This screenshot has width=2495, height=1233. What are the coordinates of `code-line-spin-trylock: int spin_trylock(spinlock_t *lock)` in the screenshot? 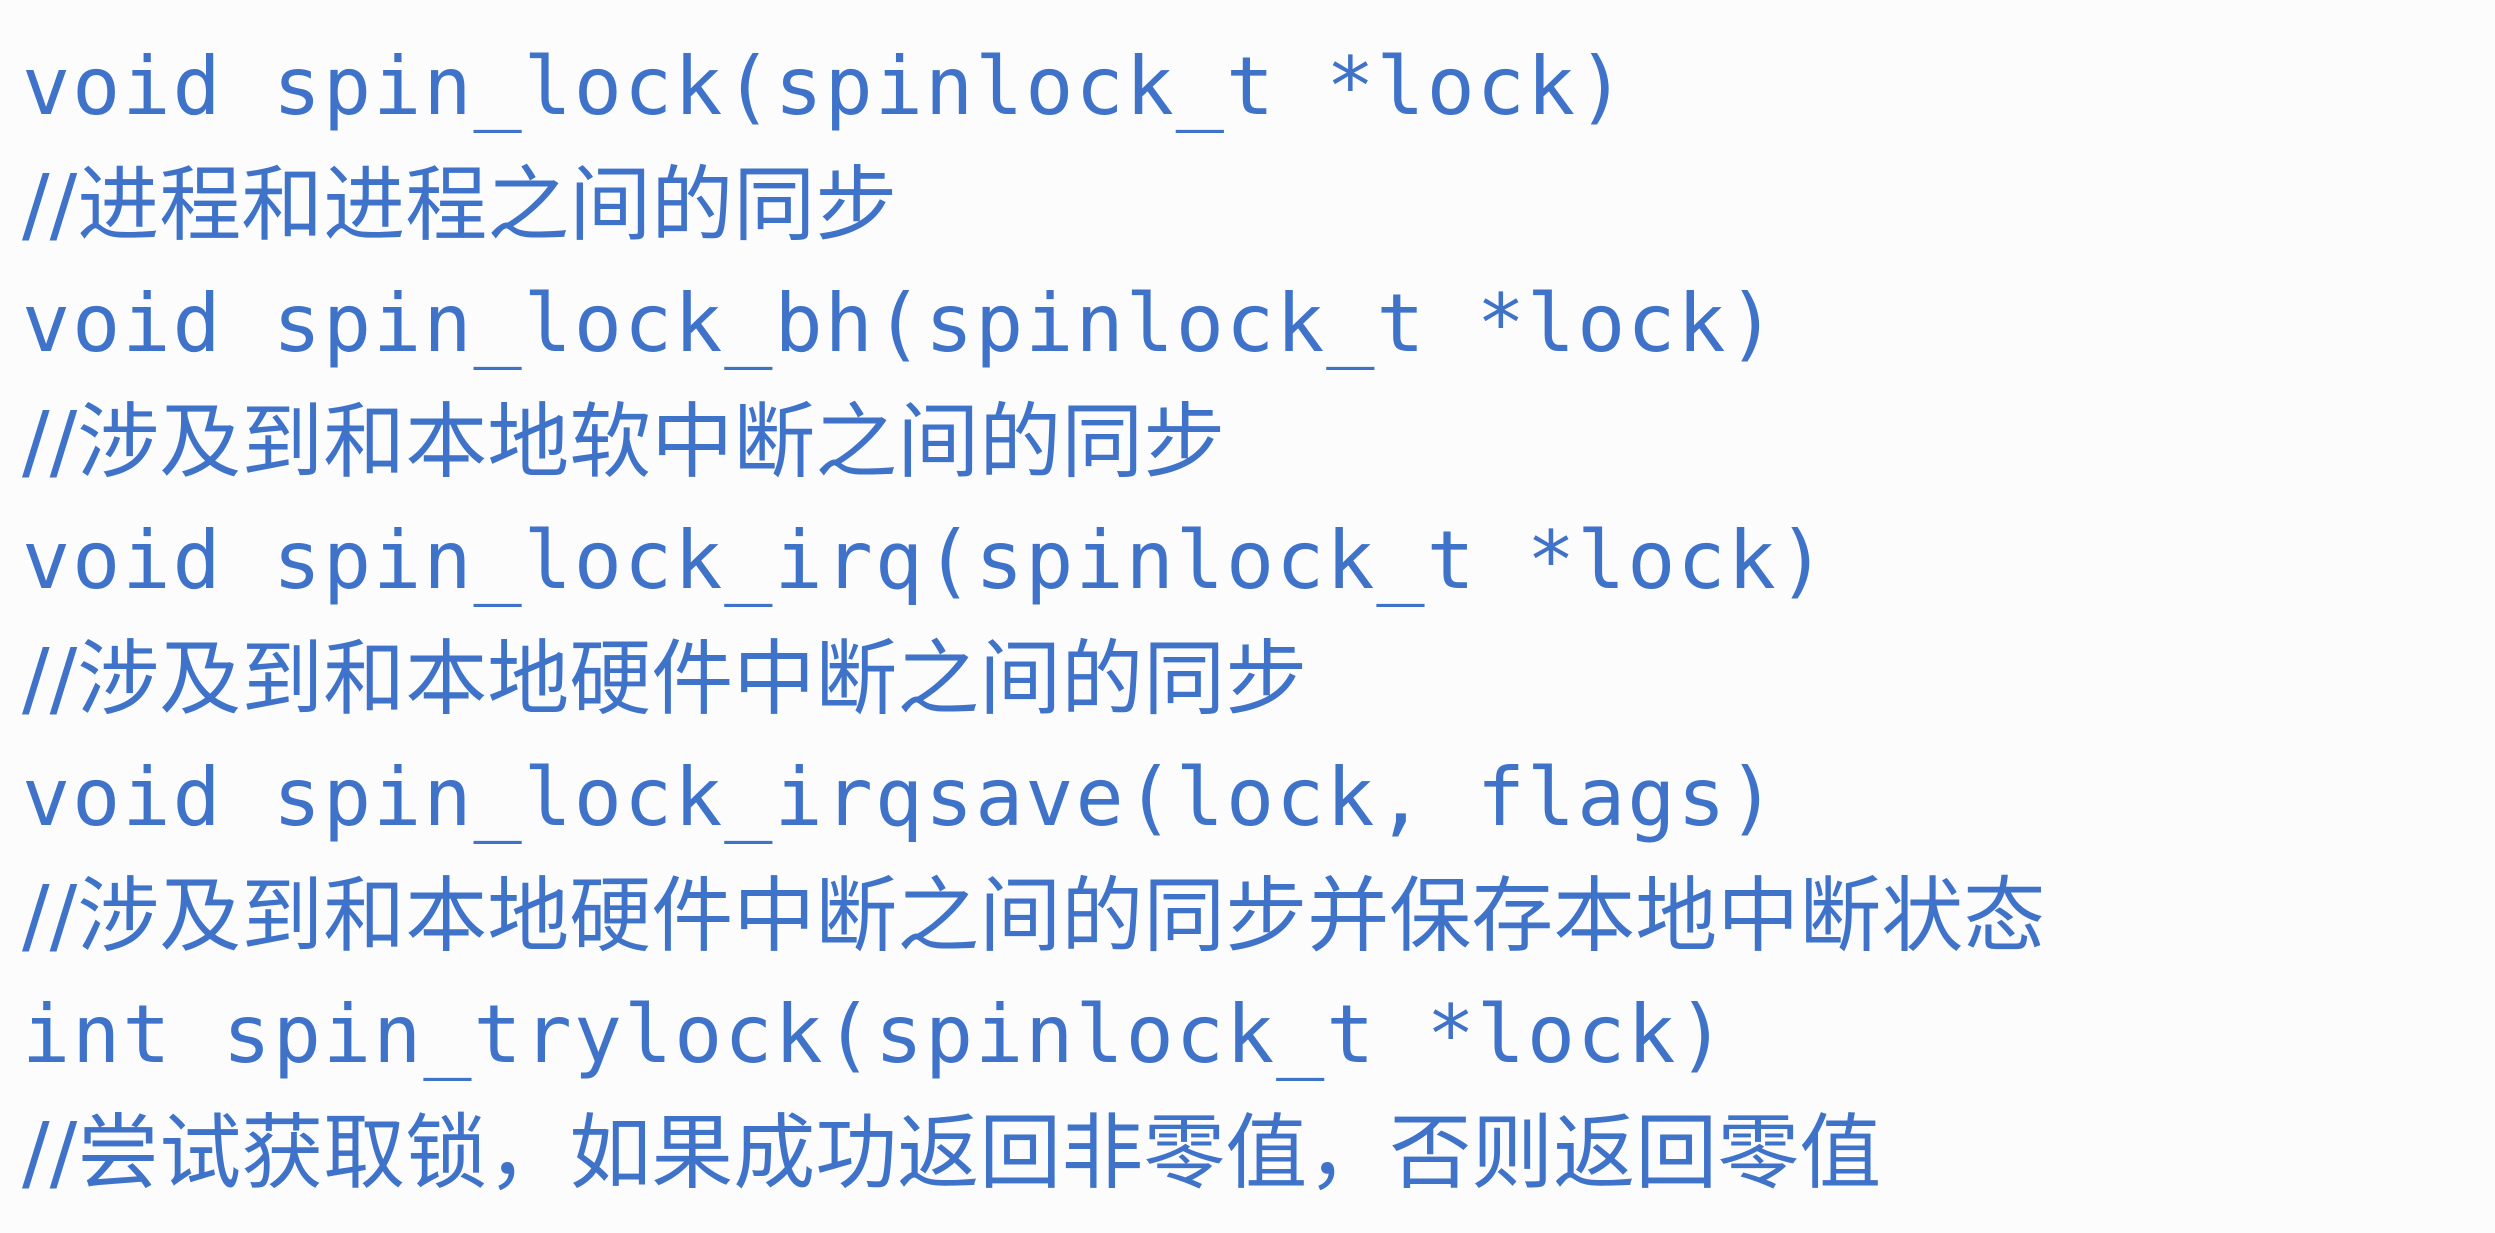 It's located at (875, 1034).